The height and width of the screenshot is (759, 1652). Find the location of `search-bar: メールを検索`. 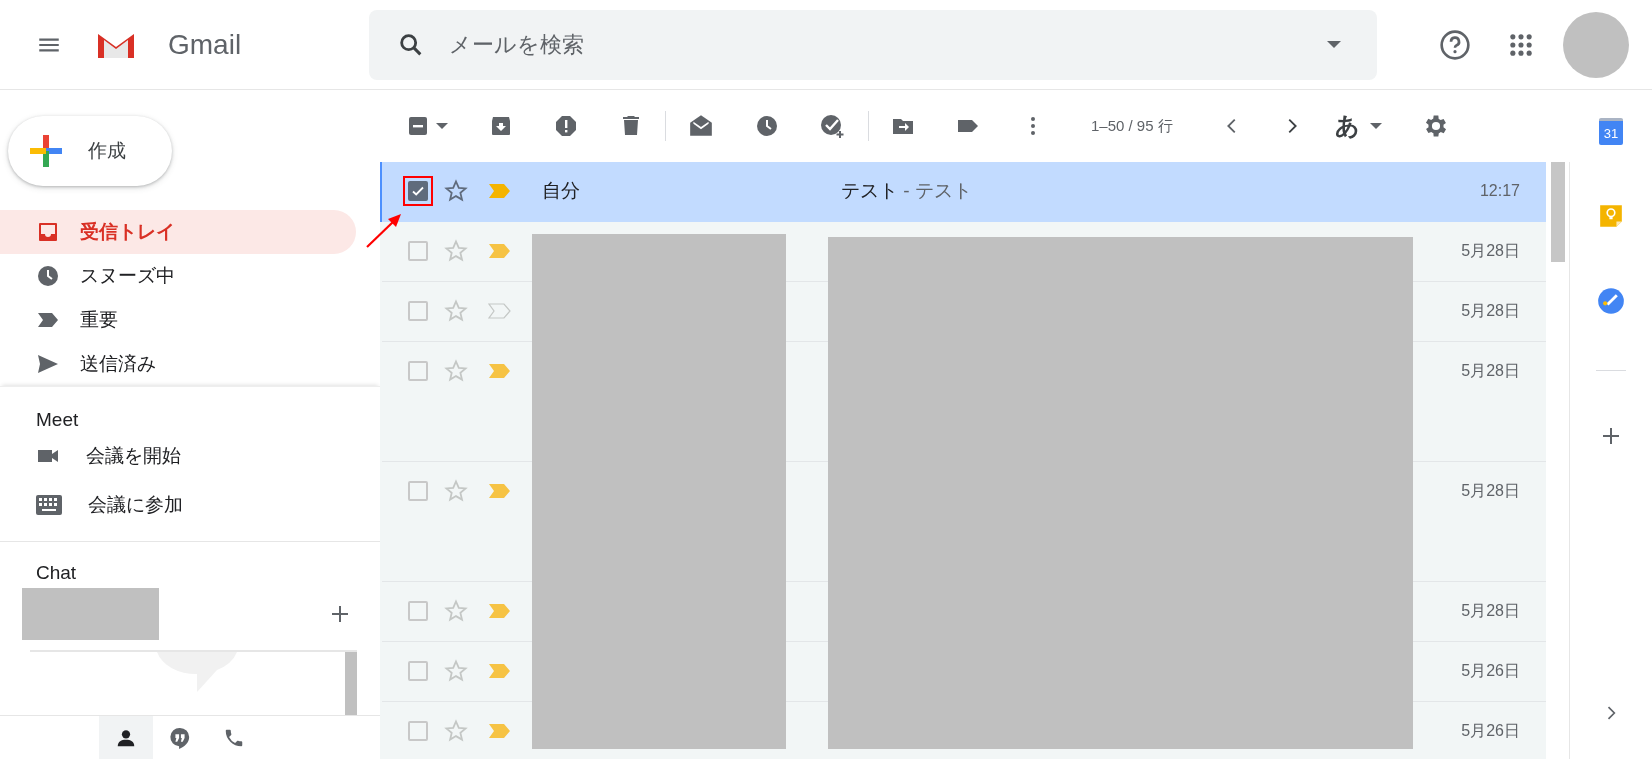

search-bar: メールを検索 is located at coordinates (873, 44).